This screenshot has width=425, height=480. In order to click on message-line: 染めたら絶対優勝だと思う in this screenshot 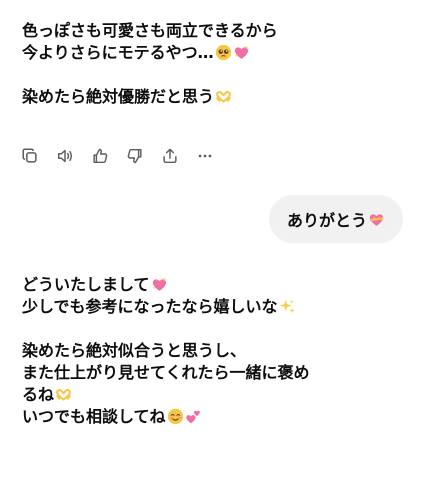, I will do `click(118, 96)`.